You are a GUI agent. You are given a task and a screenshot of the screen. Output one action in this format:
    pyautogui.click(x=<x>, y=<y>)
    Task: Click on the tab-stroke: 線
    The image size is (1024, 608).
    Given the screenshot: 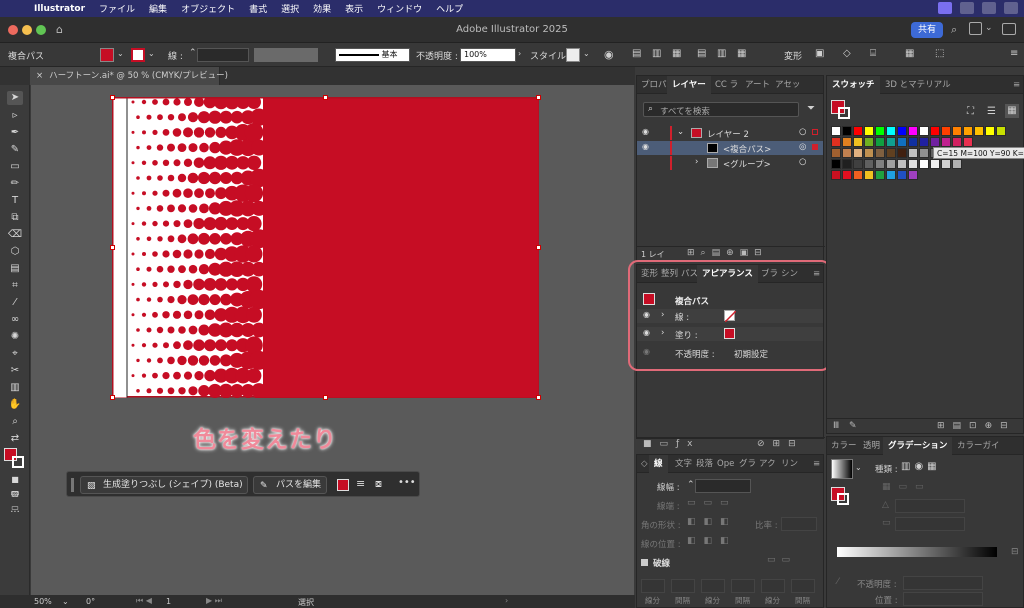 What is the action you would take?
    pyautogui.click(x=658, y=464)
    